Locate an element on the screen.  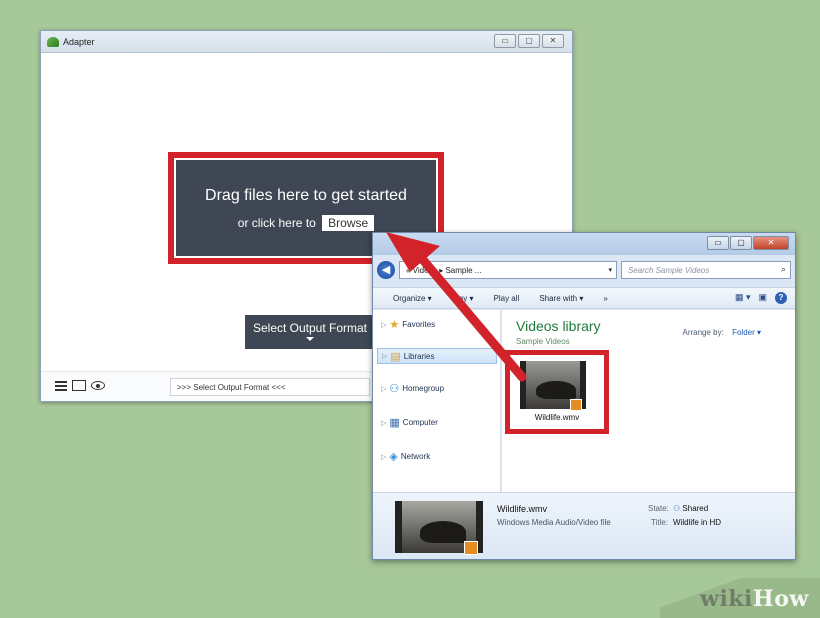
wikihow-watermark: wikiHow is located at coordinates (740, 598).